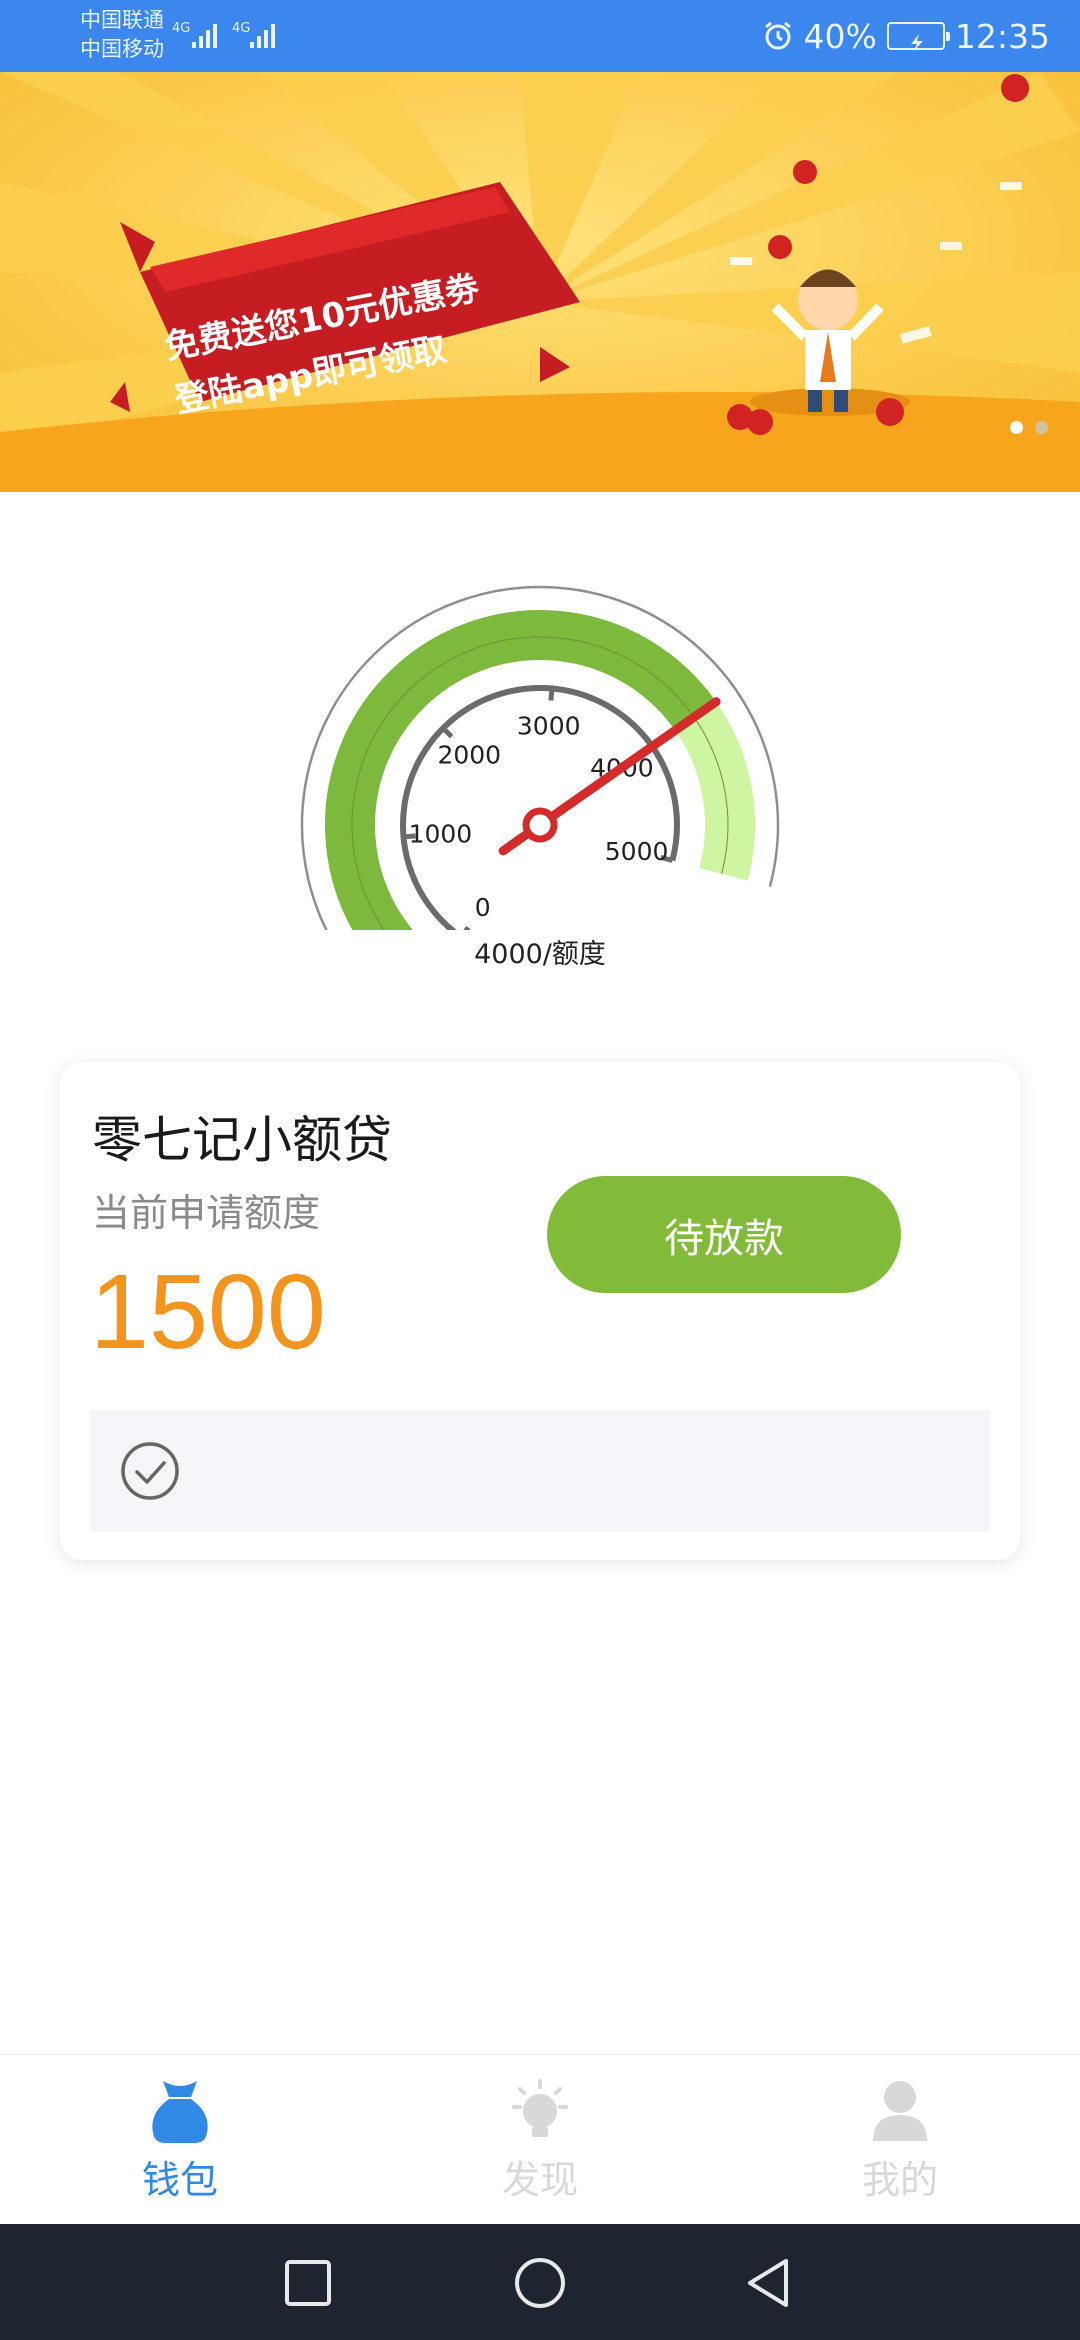  I want to click on clock: 12:35, so click(1002, 36).